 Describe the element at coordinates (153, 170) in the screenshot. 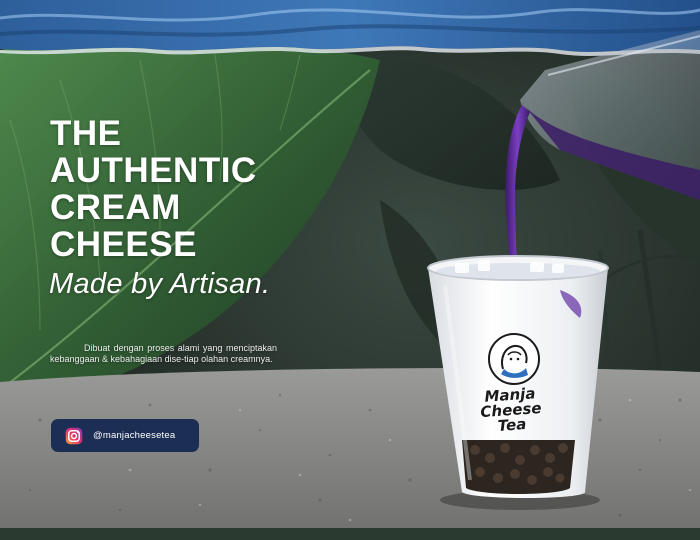

I see `headline-line-2: AUTHENTIC` at that location.